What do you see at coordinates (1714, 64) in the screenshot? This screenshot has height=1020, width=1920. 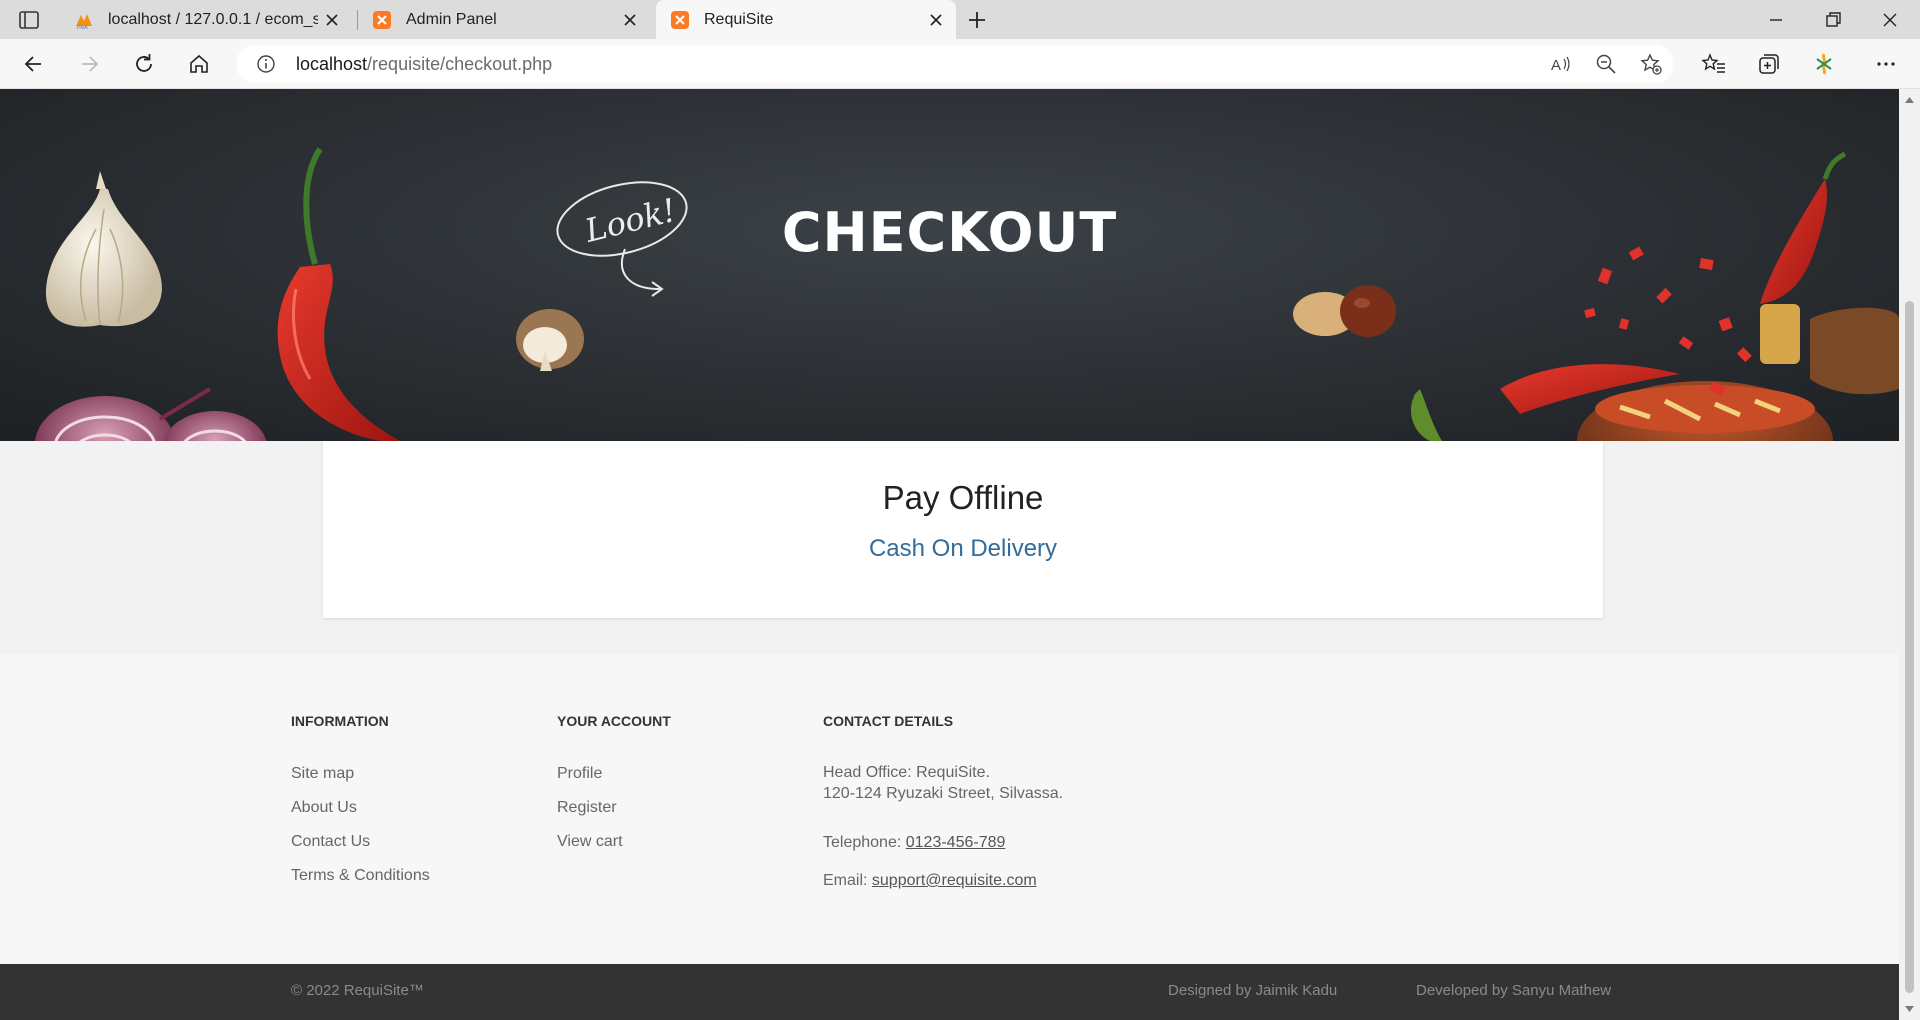 I see `favorites-icon` at bounding box center [1714, 64].